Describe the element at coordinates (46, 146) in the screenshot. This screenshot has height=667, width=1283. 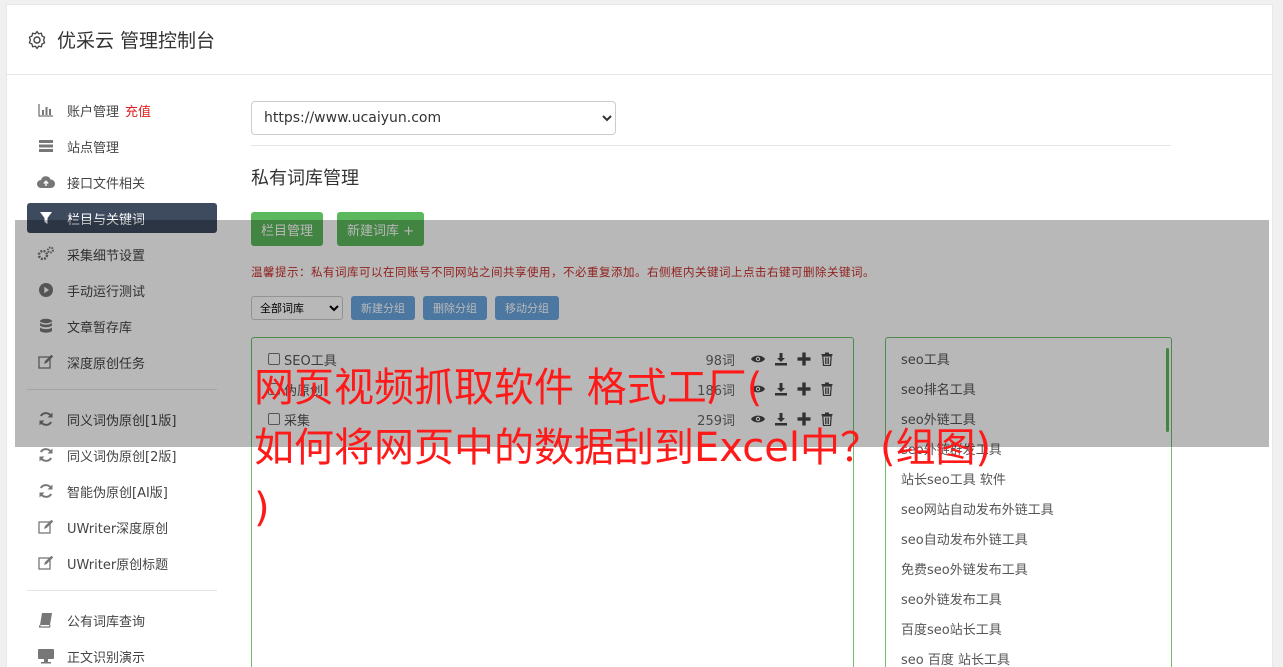
I see `server-icon` at that location.